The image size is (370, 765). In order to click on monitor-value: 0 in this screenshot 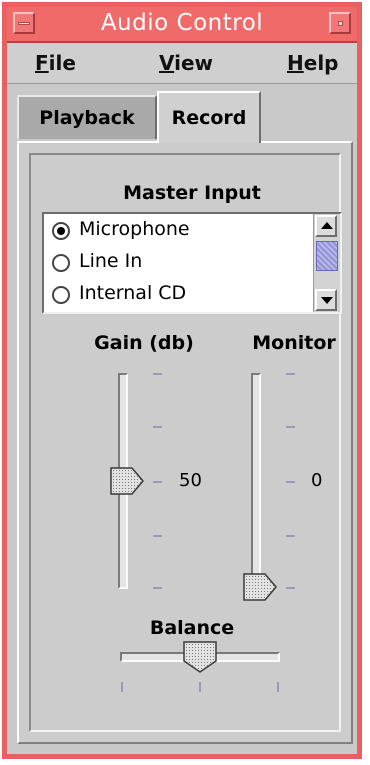, I will do `click(317, 480)`.